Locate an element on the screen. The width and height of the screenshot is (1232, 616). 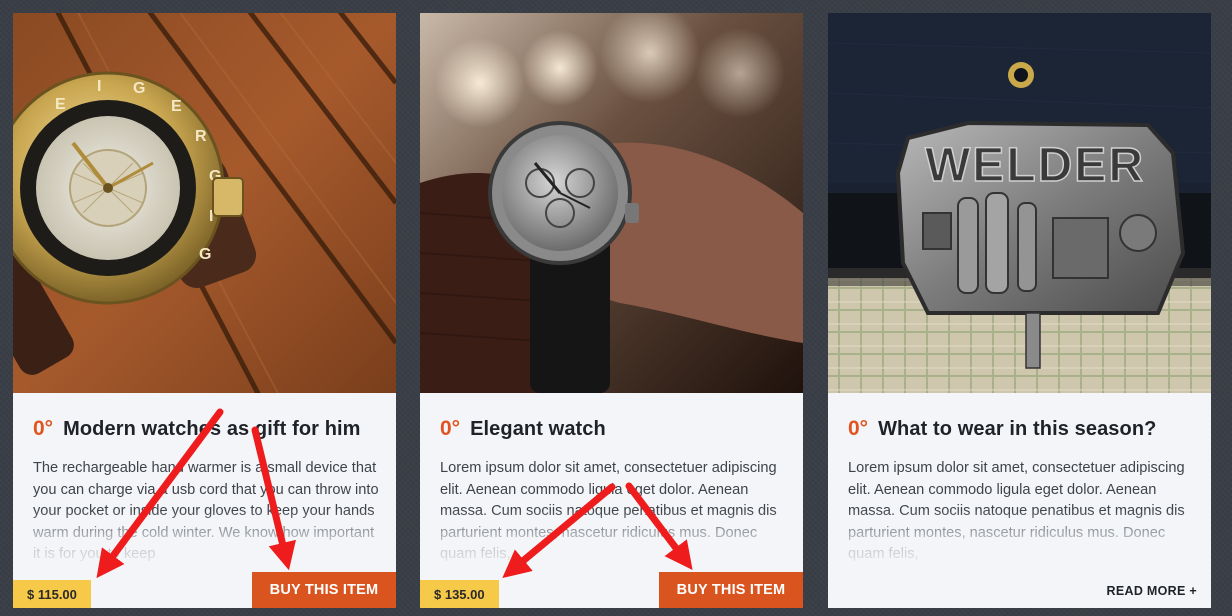
svg-text: R is located at coordinates (201, 136).